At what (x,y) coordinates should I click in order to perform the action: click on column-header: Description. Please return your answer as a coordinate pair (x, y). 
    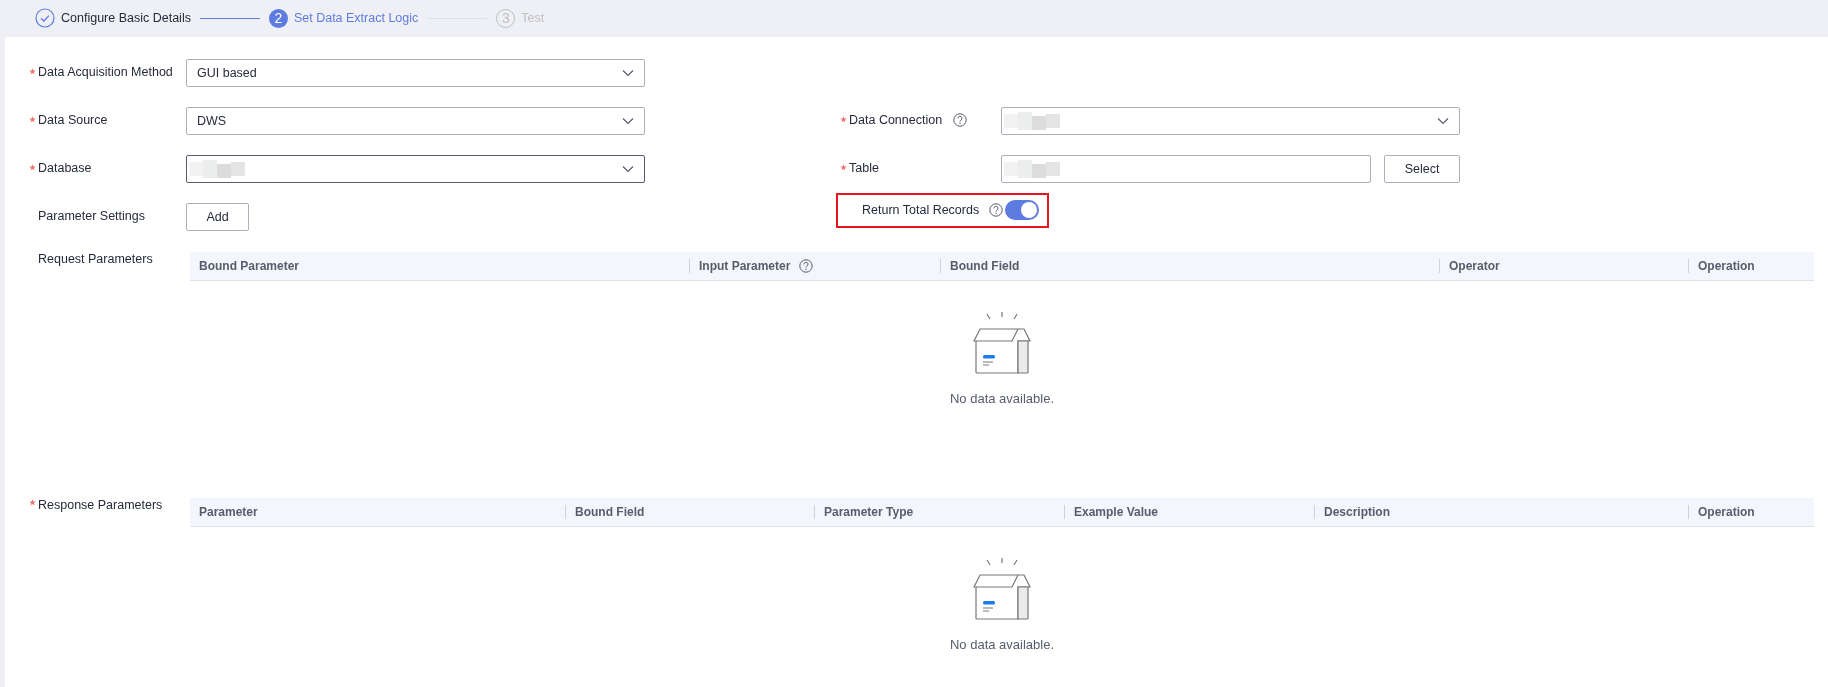
    Looking at the image, I should click on (1357, 512).